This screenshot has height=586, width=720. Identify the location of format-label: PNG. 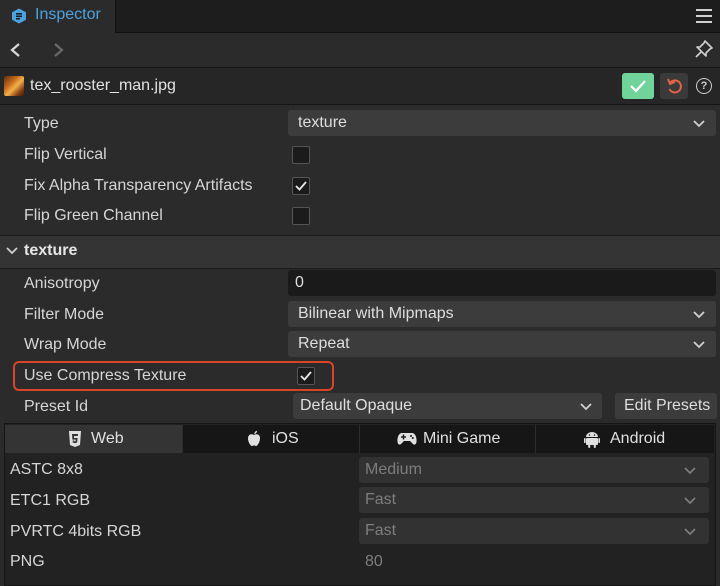
(27, 561).